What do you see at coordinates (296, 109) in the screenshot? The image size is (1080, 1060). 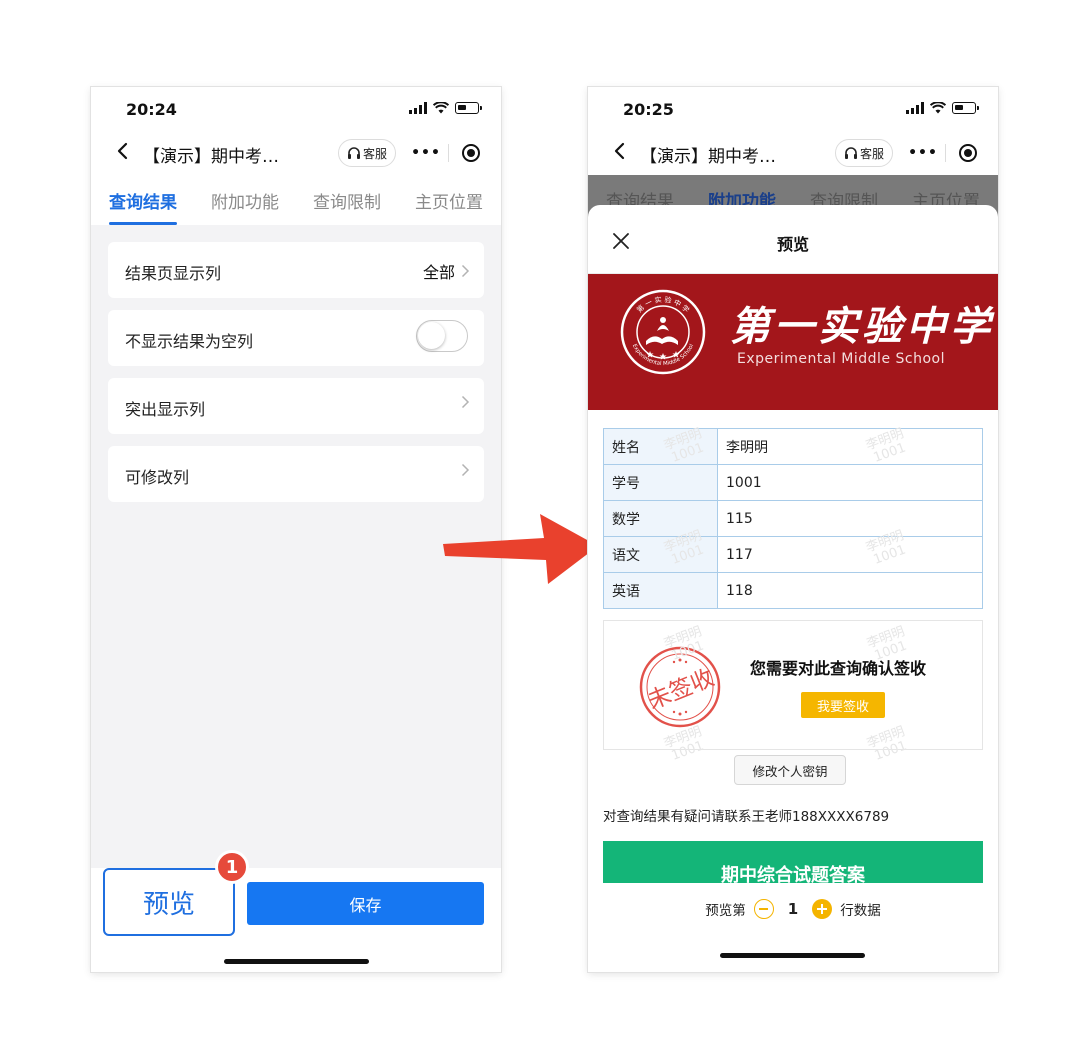 I see `status-bar: 20:24` at bounding box center [296, 109].